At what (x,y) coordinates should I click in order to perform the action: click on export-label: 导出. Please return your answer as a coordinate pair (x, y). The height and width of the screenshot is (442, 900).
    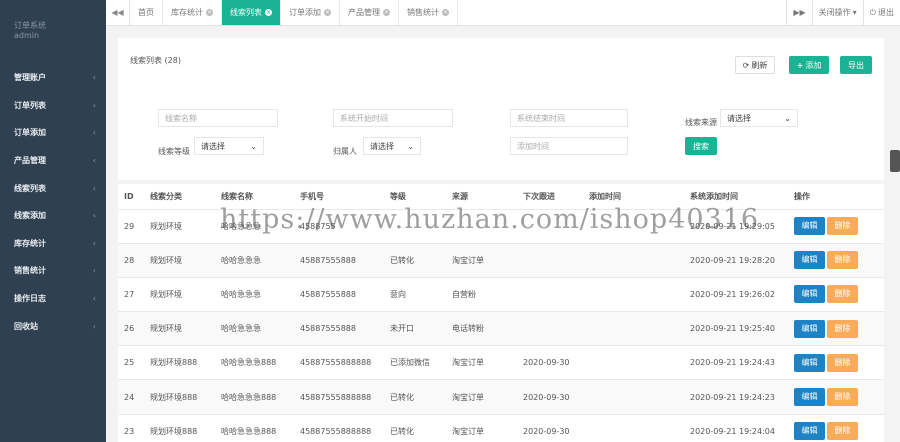
    Looking at the image, I should click on (856, 65).